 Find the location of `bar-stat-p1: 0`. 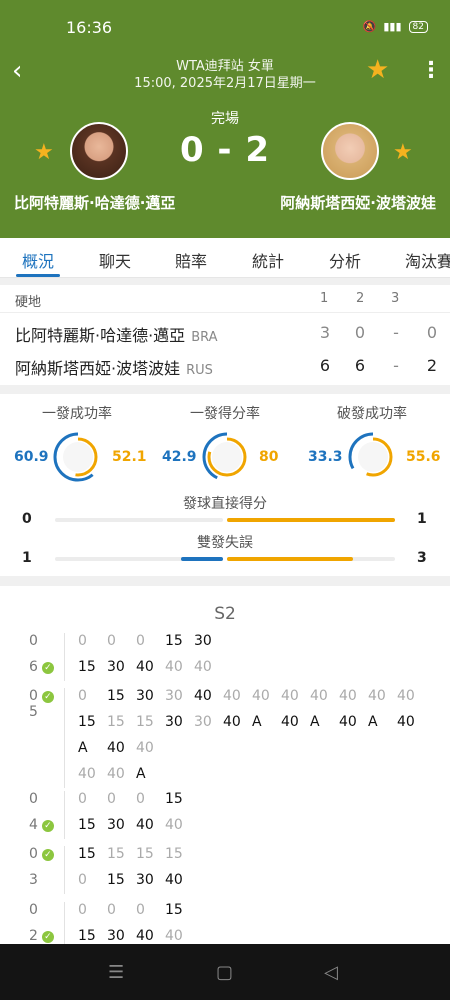

bar-stat-p1: 0 is located at coordinates (27, 519).